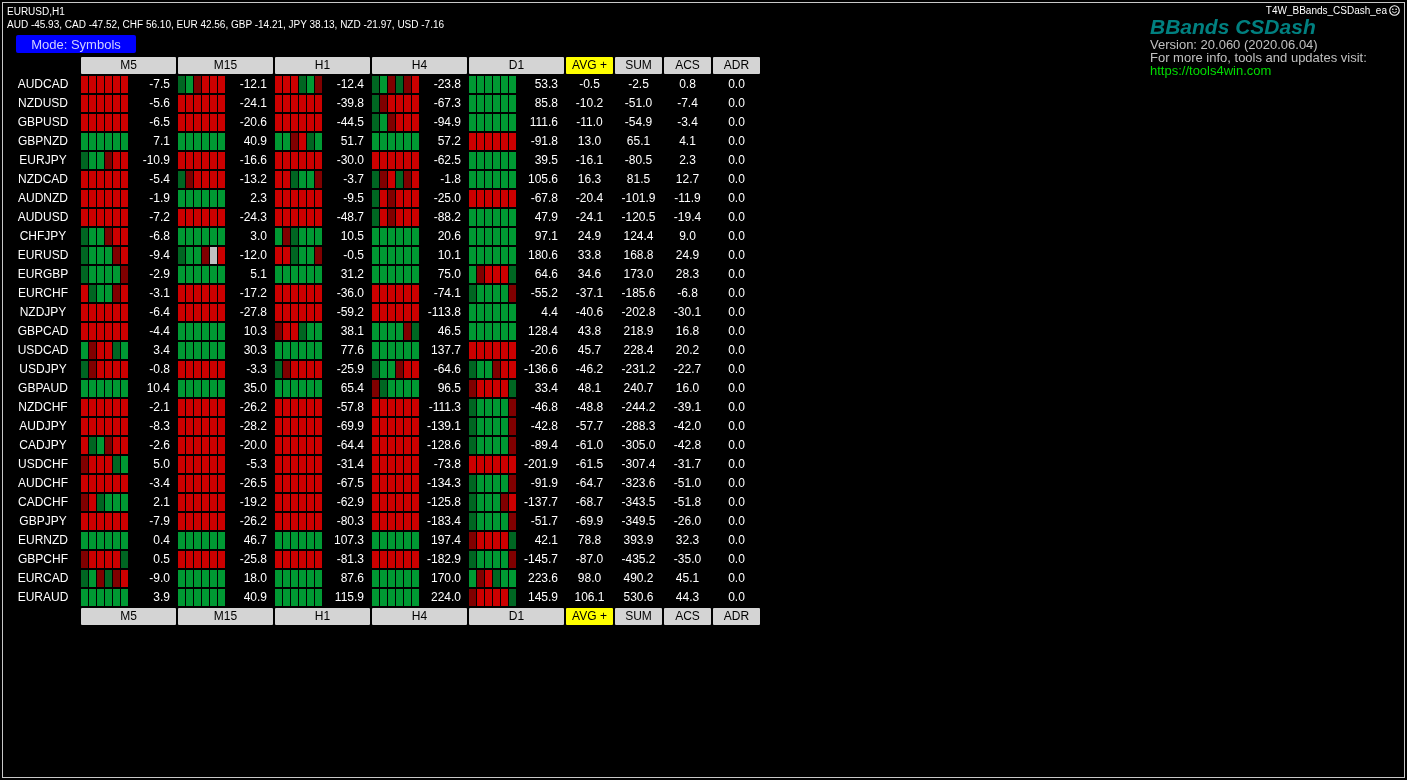 This screenshot has width=1407, height=780. Describe the element at coordinates (443, 559) in the screenshot. I see `timeframe-value: -182.9` at that location.